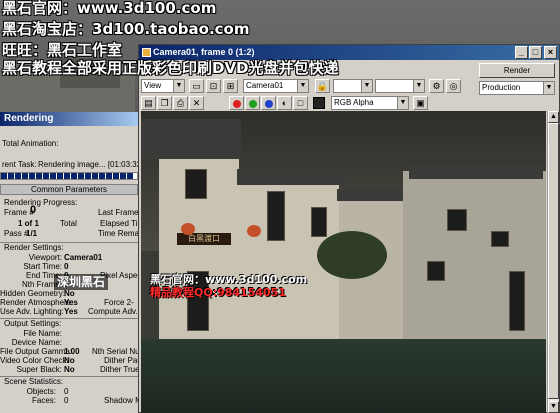  What do you see at coordinates (170, 68) in the screenshot?
I see `watermark-line-4: 黑石教程全部采用正版彩色印刷DVD光盘并包快递` at bounding box center [170, 68].